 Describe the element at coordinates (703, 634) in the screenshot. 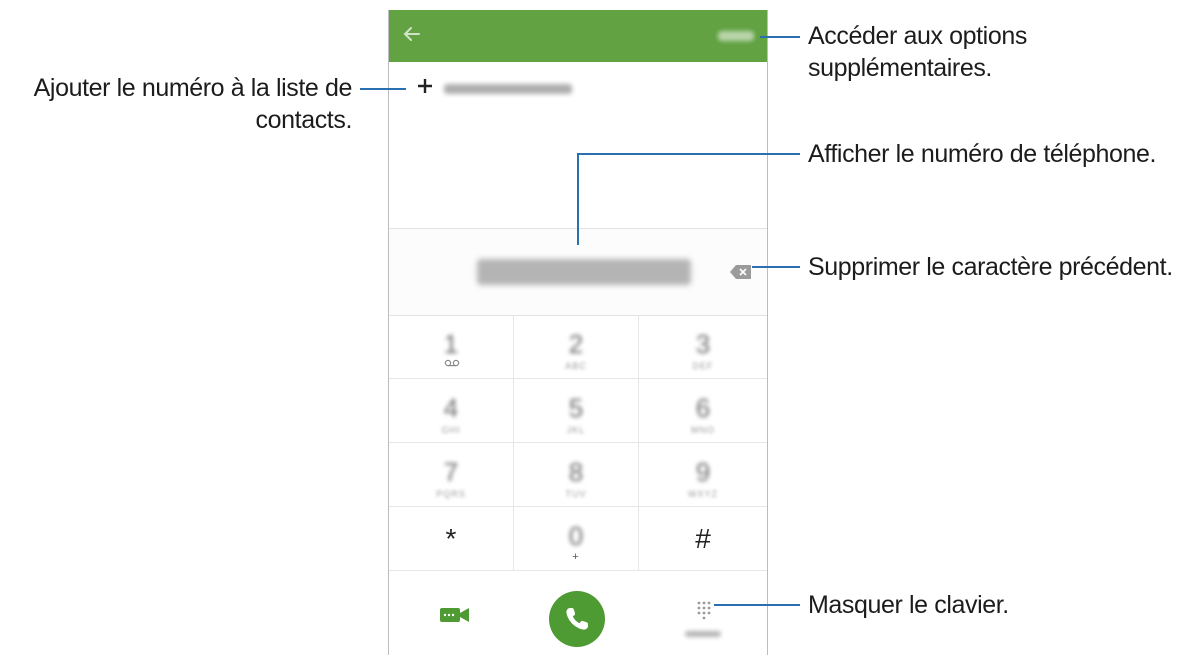

I see `hide-keypad-label` at that location.